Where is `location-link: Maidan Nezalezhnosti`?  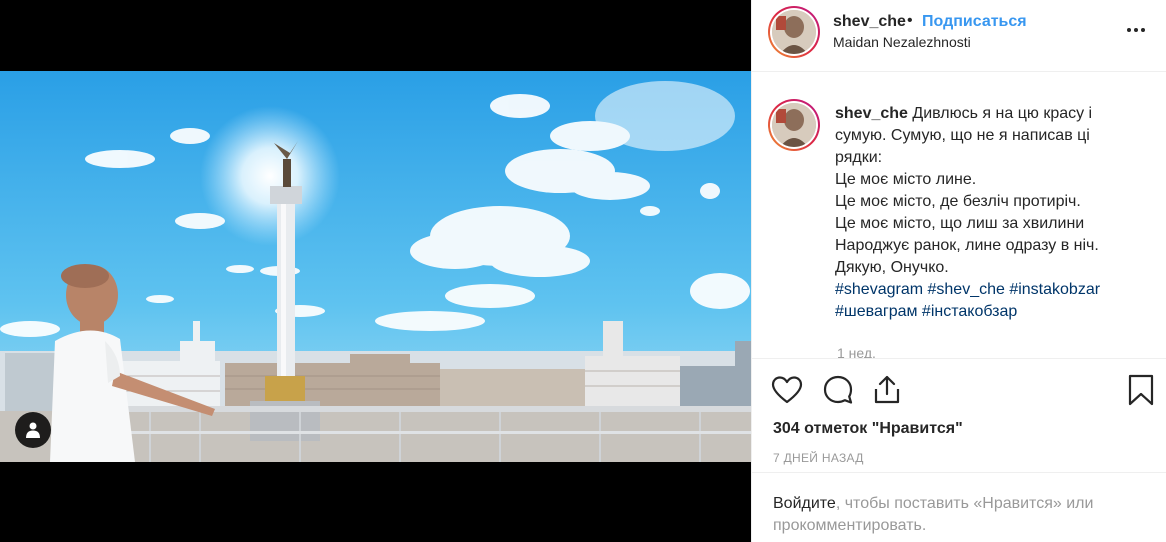 location-link: Maidan Nezalezhnosti is located at coordinates (902, 42).